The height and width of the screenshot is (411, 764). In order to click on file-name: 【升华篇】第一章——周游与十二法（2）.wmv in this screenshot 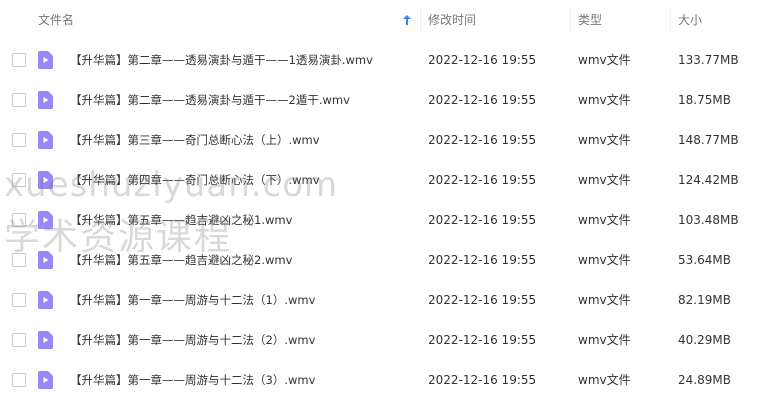, I will do `click(192, 340)`.